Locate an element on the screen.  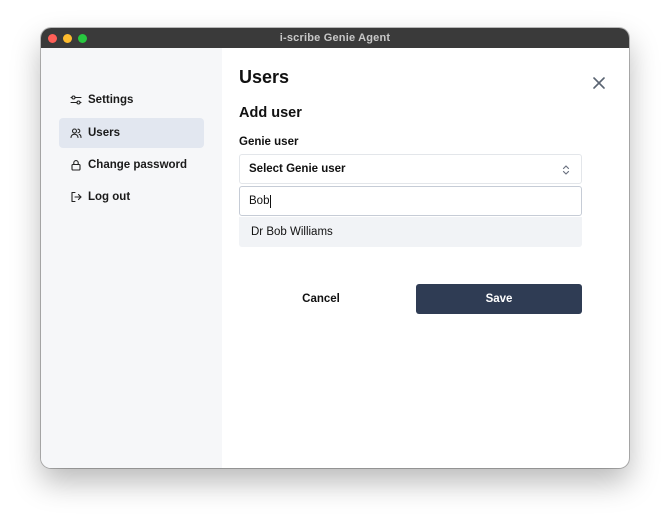
genie-user-select: Select Genie user is located at coordinates (410, 169).